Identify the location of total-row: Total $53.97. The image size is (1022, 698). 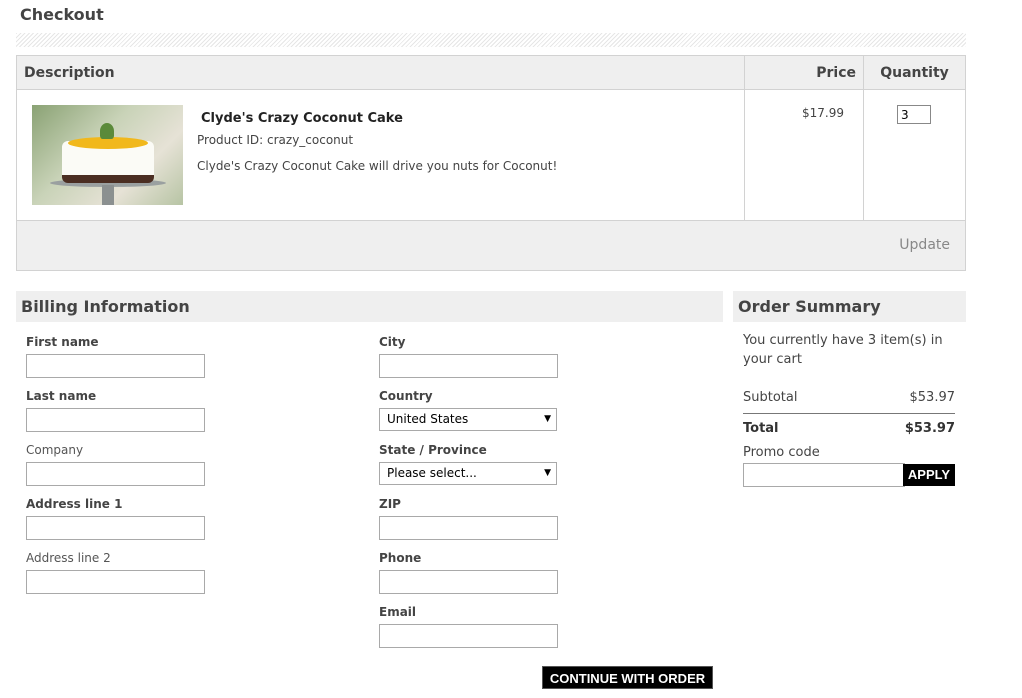
(849, 428).